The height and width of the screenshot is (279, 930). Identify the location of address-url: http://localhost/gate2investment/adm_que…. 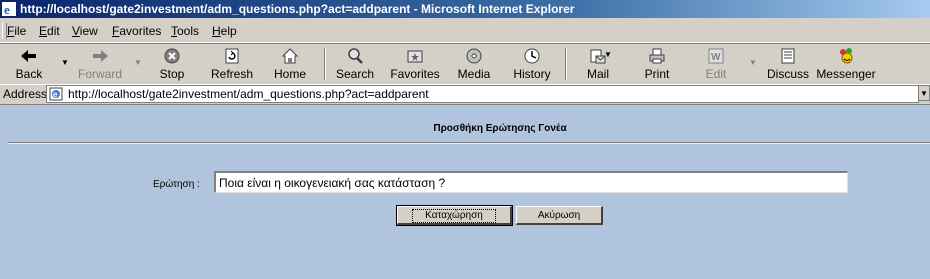
(248, 94).